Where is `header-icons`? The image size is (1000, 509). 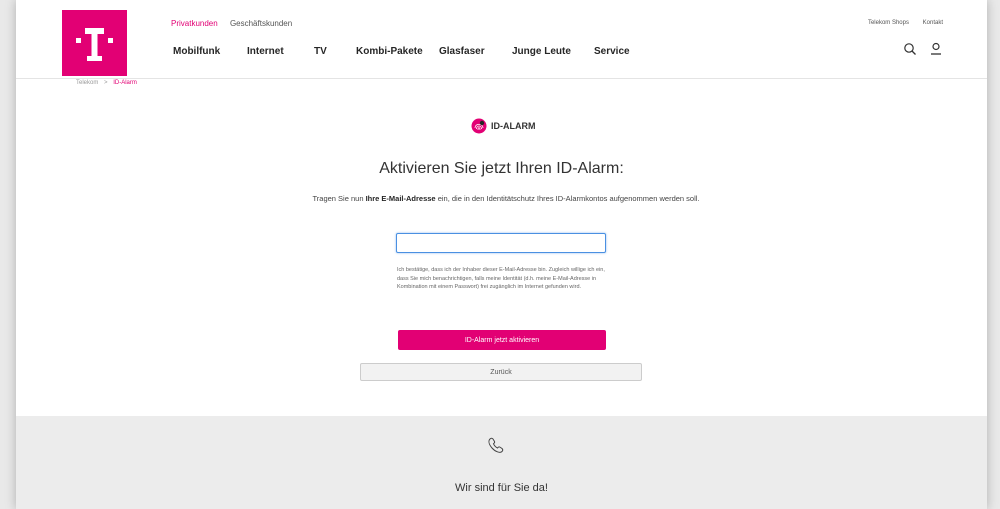 header-icons is located at coordinates (919, 51).